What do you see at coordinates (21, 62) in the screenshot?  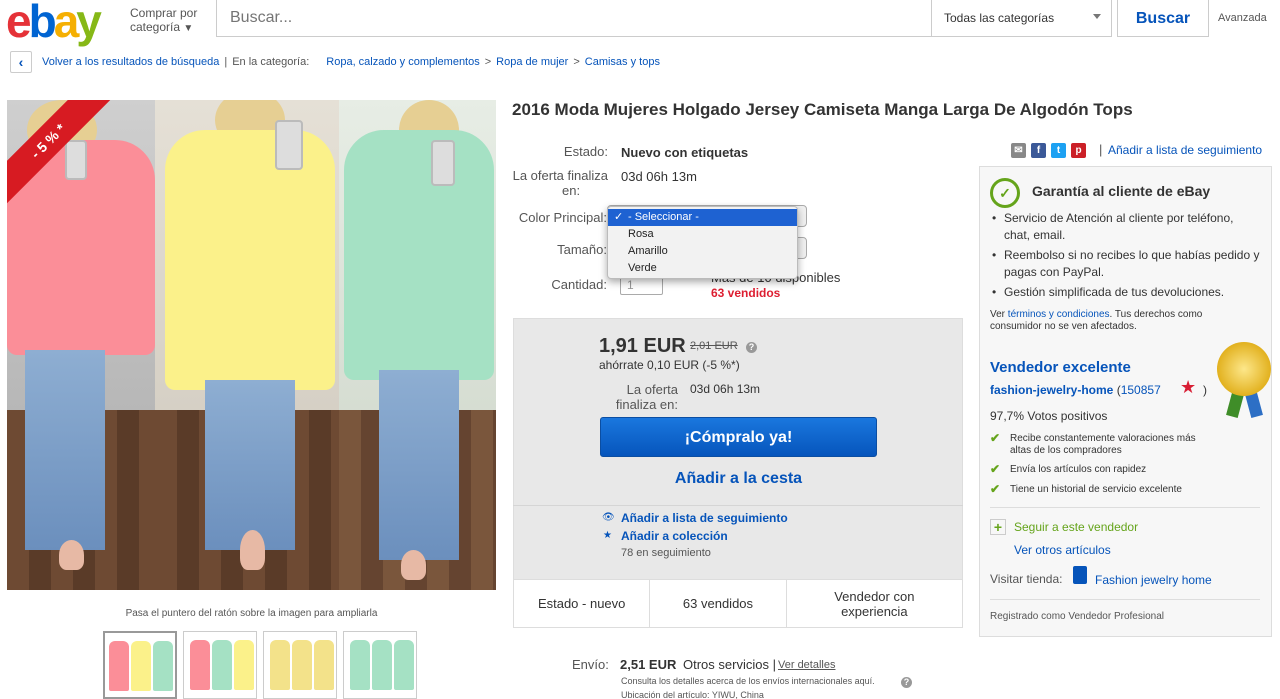 I see `back-arrow-icon: ‹` at bounding box center [21, 62].